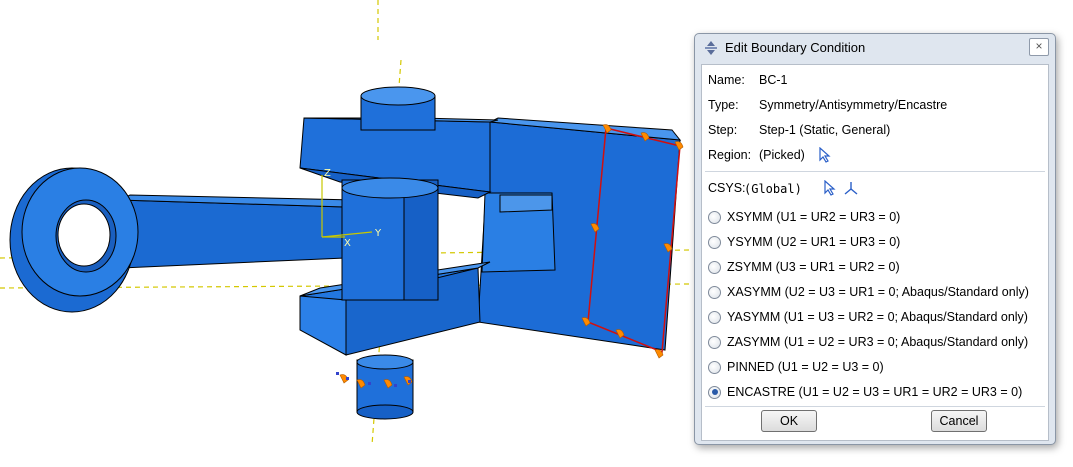  What do you see at coordinates (773, 80) in the screenshot?
I see `name-value: BC-1` at bounding box center [773, 80].